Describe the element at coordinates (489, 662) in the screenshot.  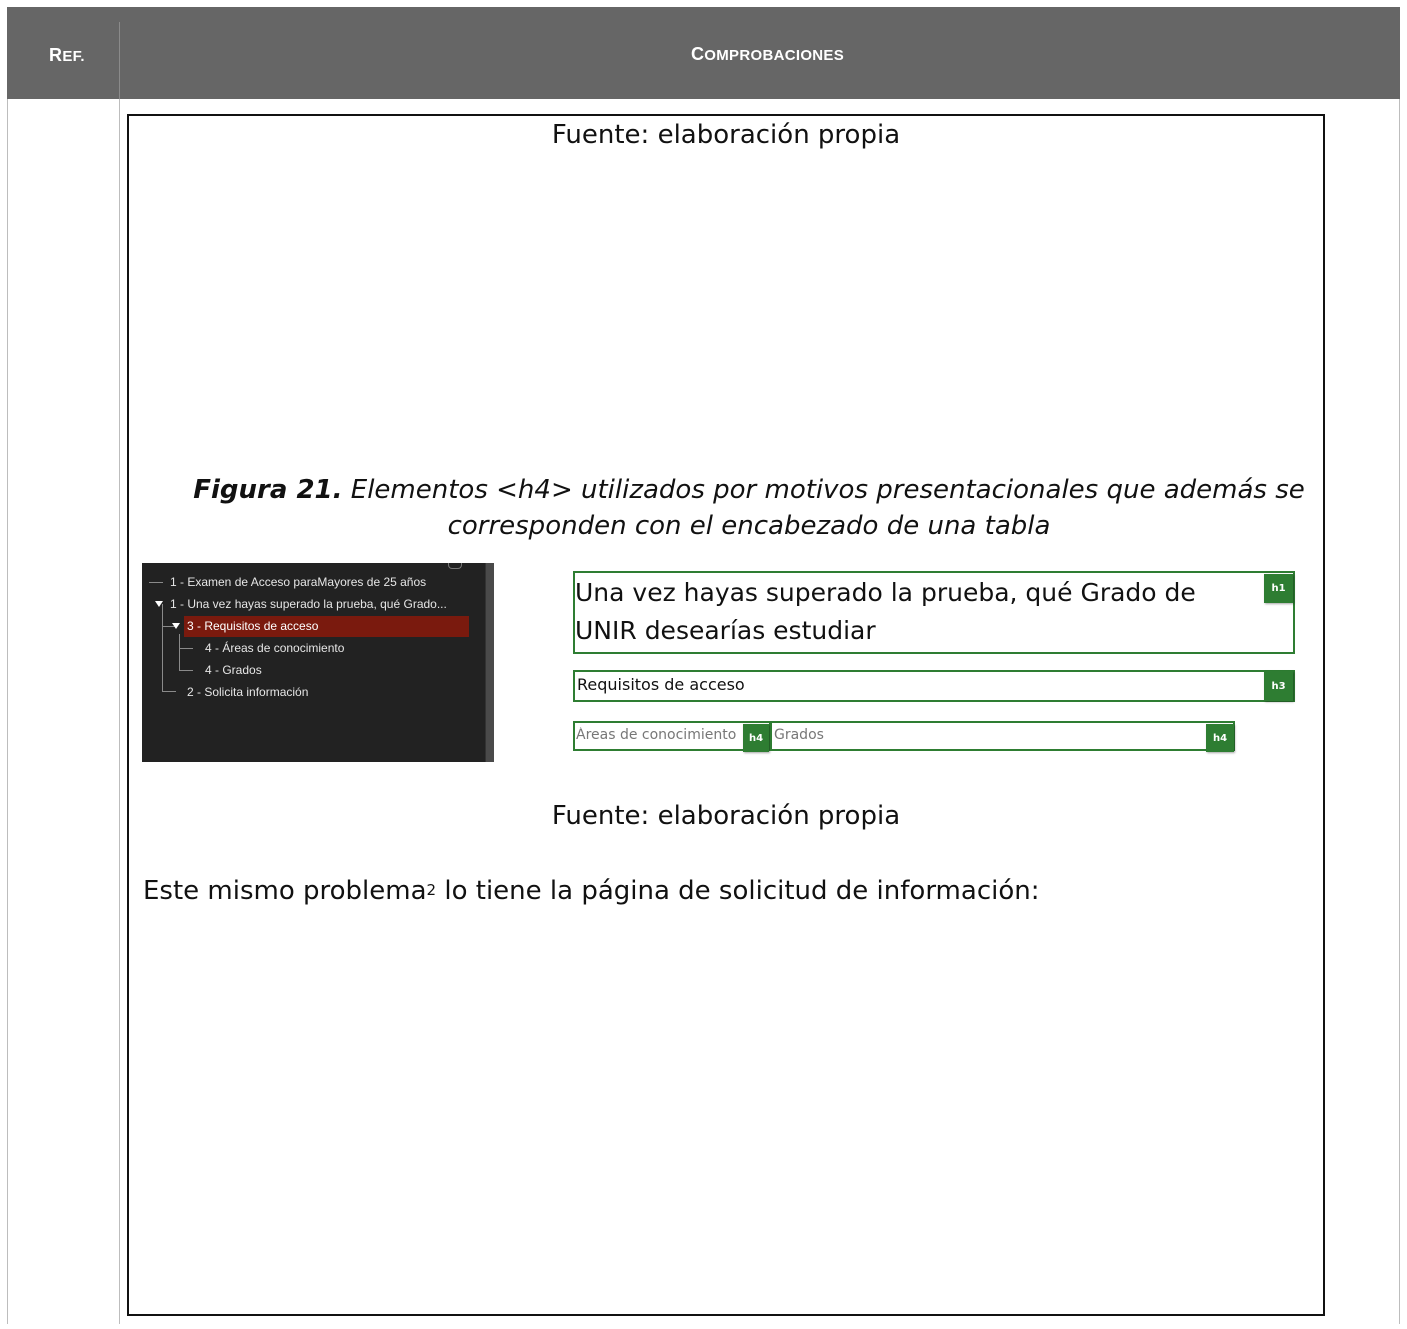
I see `tree-scrollbar` at that location.